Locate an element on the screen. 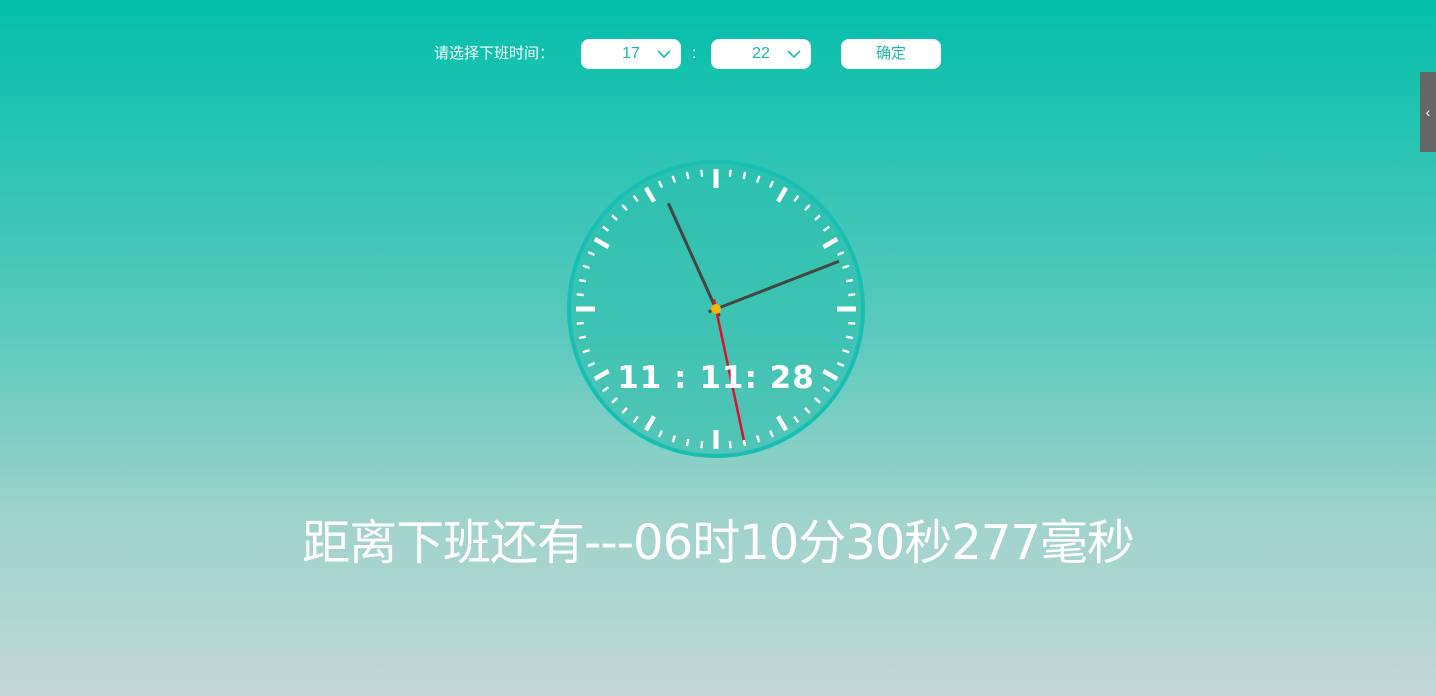  analog-clock: 11 : 11: 28 is located at coordinates (716, 309).